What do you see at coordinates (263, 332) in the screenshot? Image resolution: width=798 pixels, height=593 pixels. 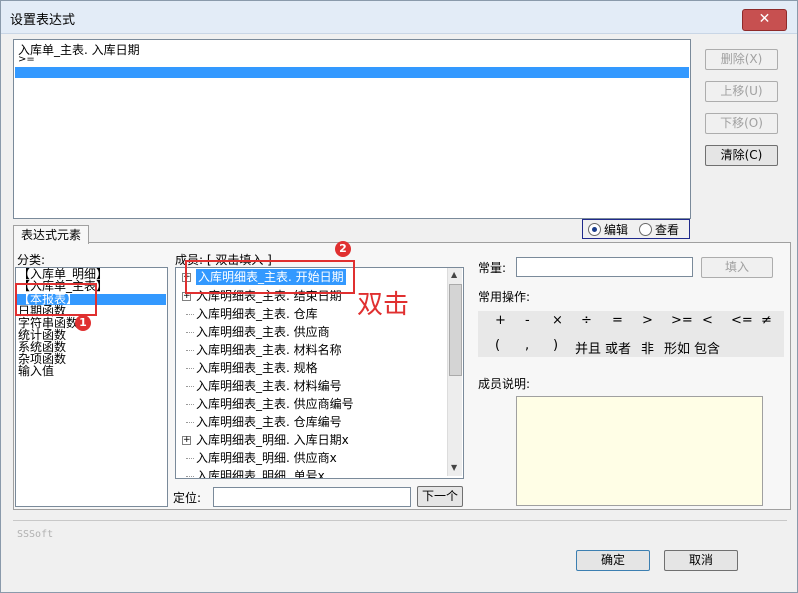 I see `tree-item: 入库明细表_主表. 供应商` at bounding box center [263, 332].